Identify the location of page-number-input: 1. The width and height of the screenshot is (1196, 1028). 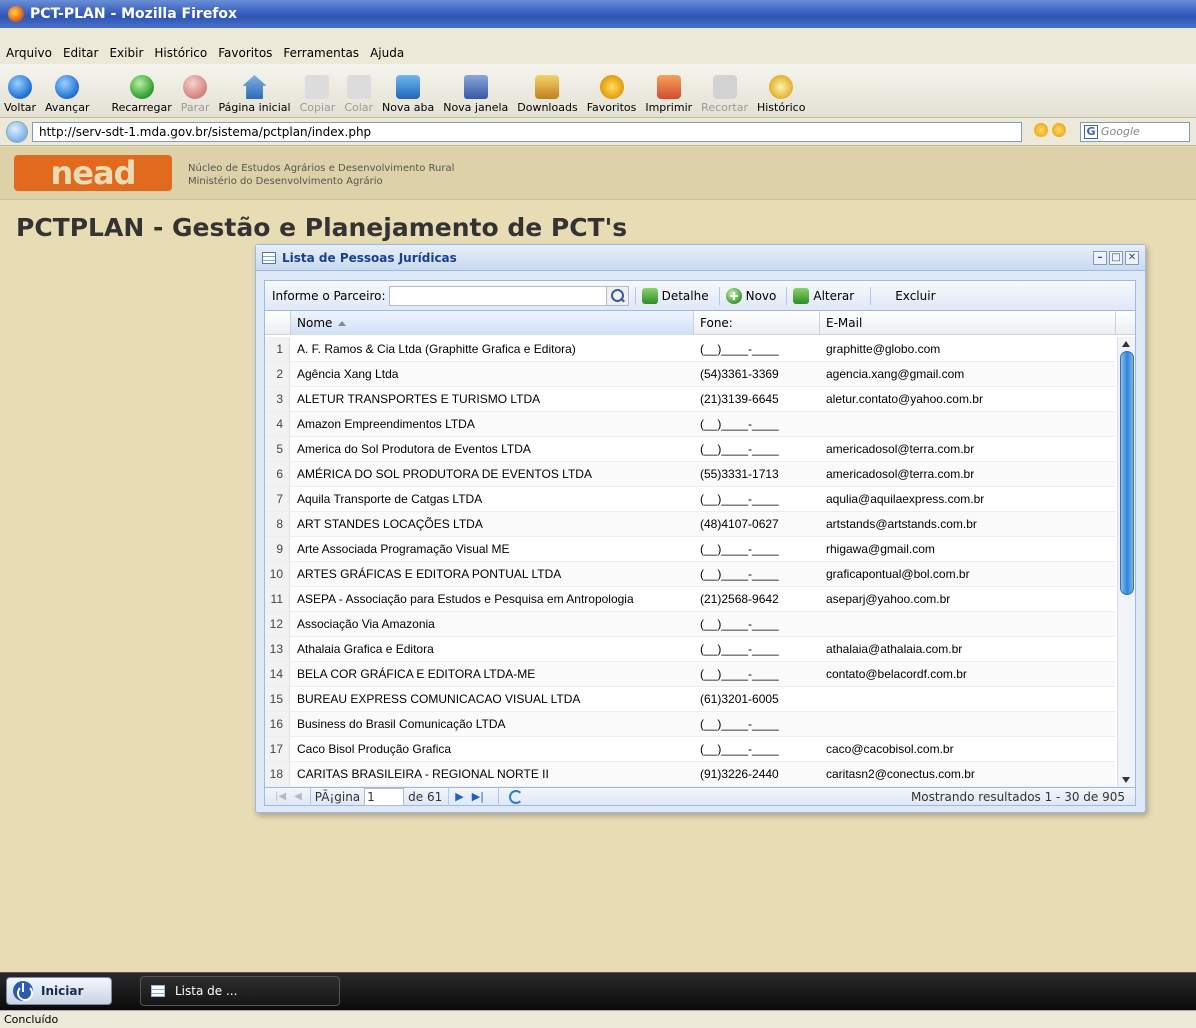
(384, 796).